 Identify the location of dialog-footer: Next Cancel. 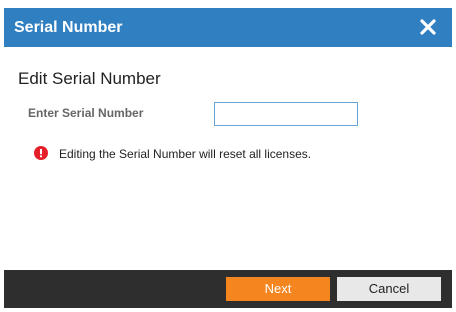
(228, 289).